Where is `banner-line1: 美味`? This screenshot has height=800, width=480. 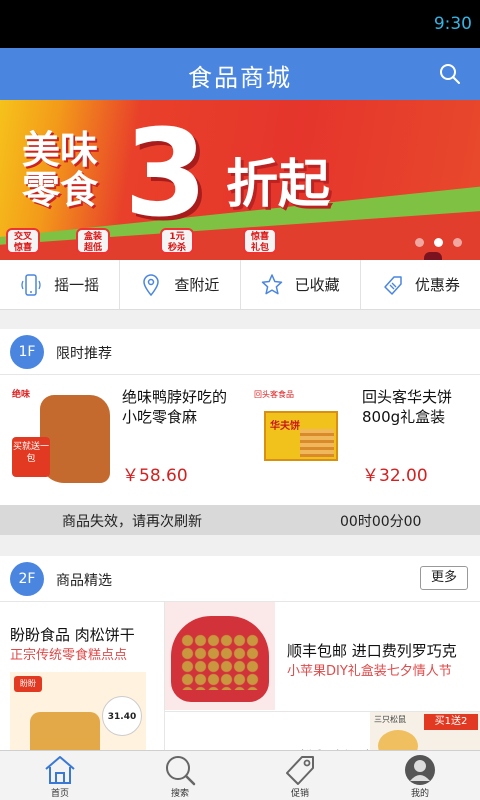
banner-line1: 美味 is located at coordinates (60, 150).